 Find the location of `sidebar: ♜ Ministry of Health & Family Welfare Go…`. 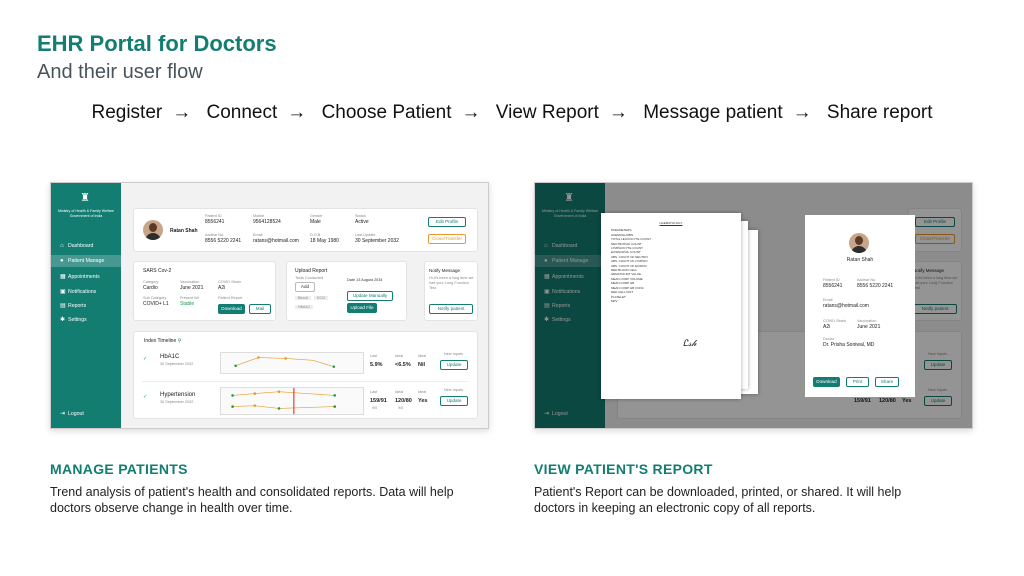

sidebar: ♜ Ministry of Health & Family Welfare Go… is located at coordinates (86, 305).